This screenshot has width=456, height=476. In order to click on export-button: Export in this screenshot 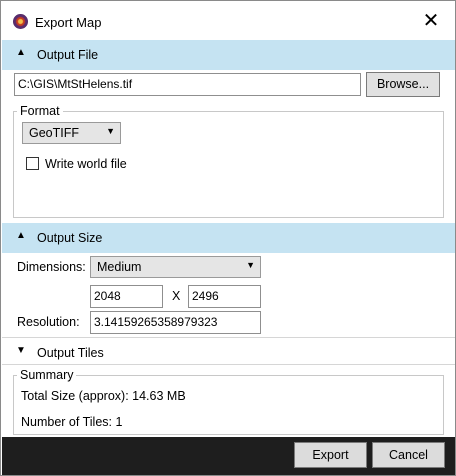, I will do `click(330, 455)`.